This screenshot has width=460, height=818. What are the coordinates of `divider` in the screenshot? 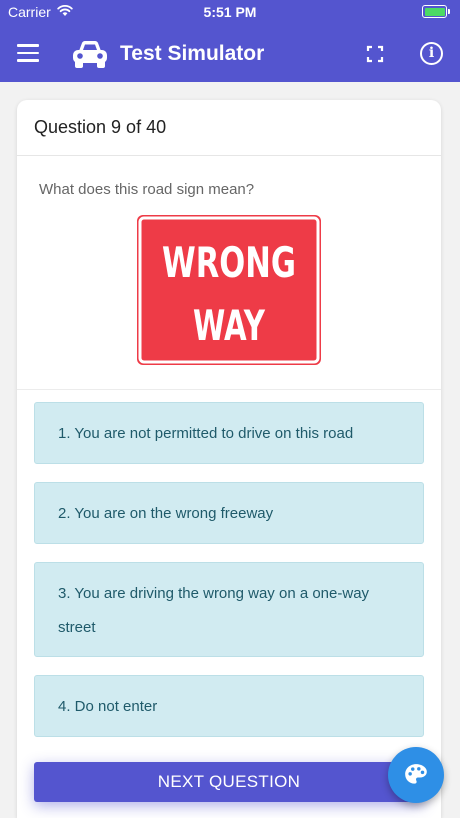 It's located at (229, 389).